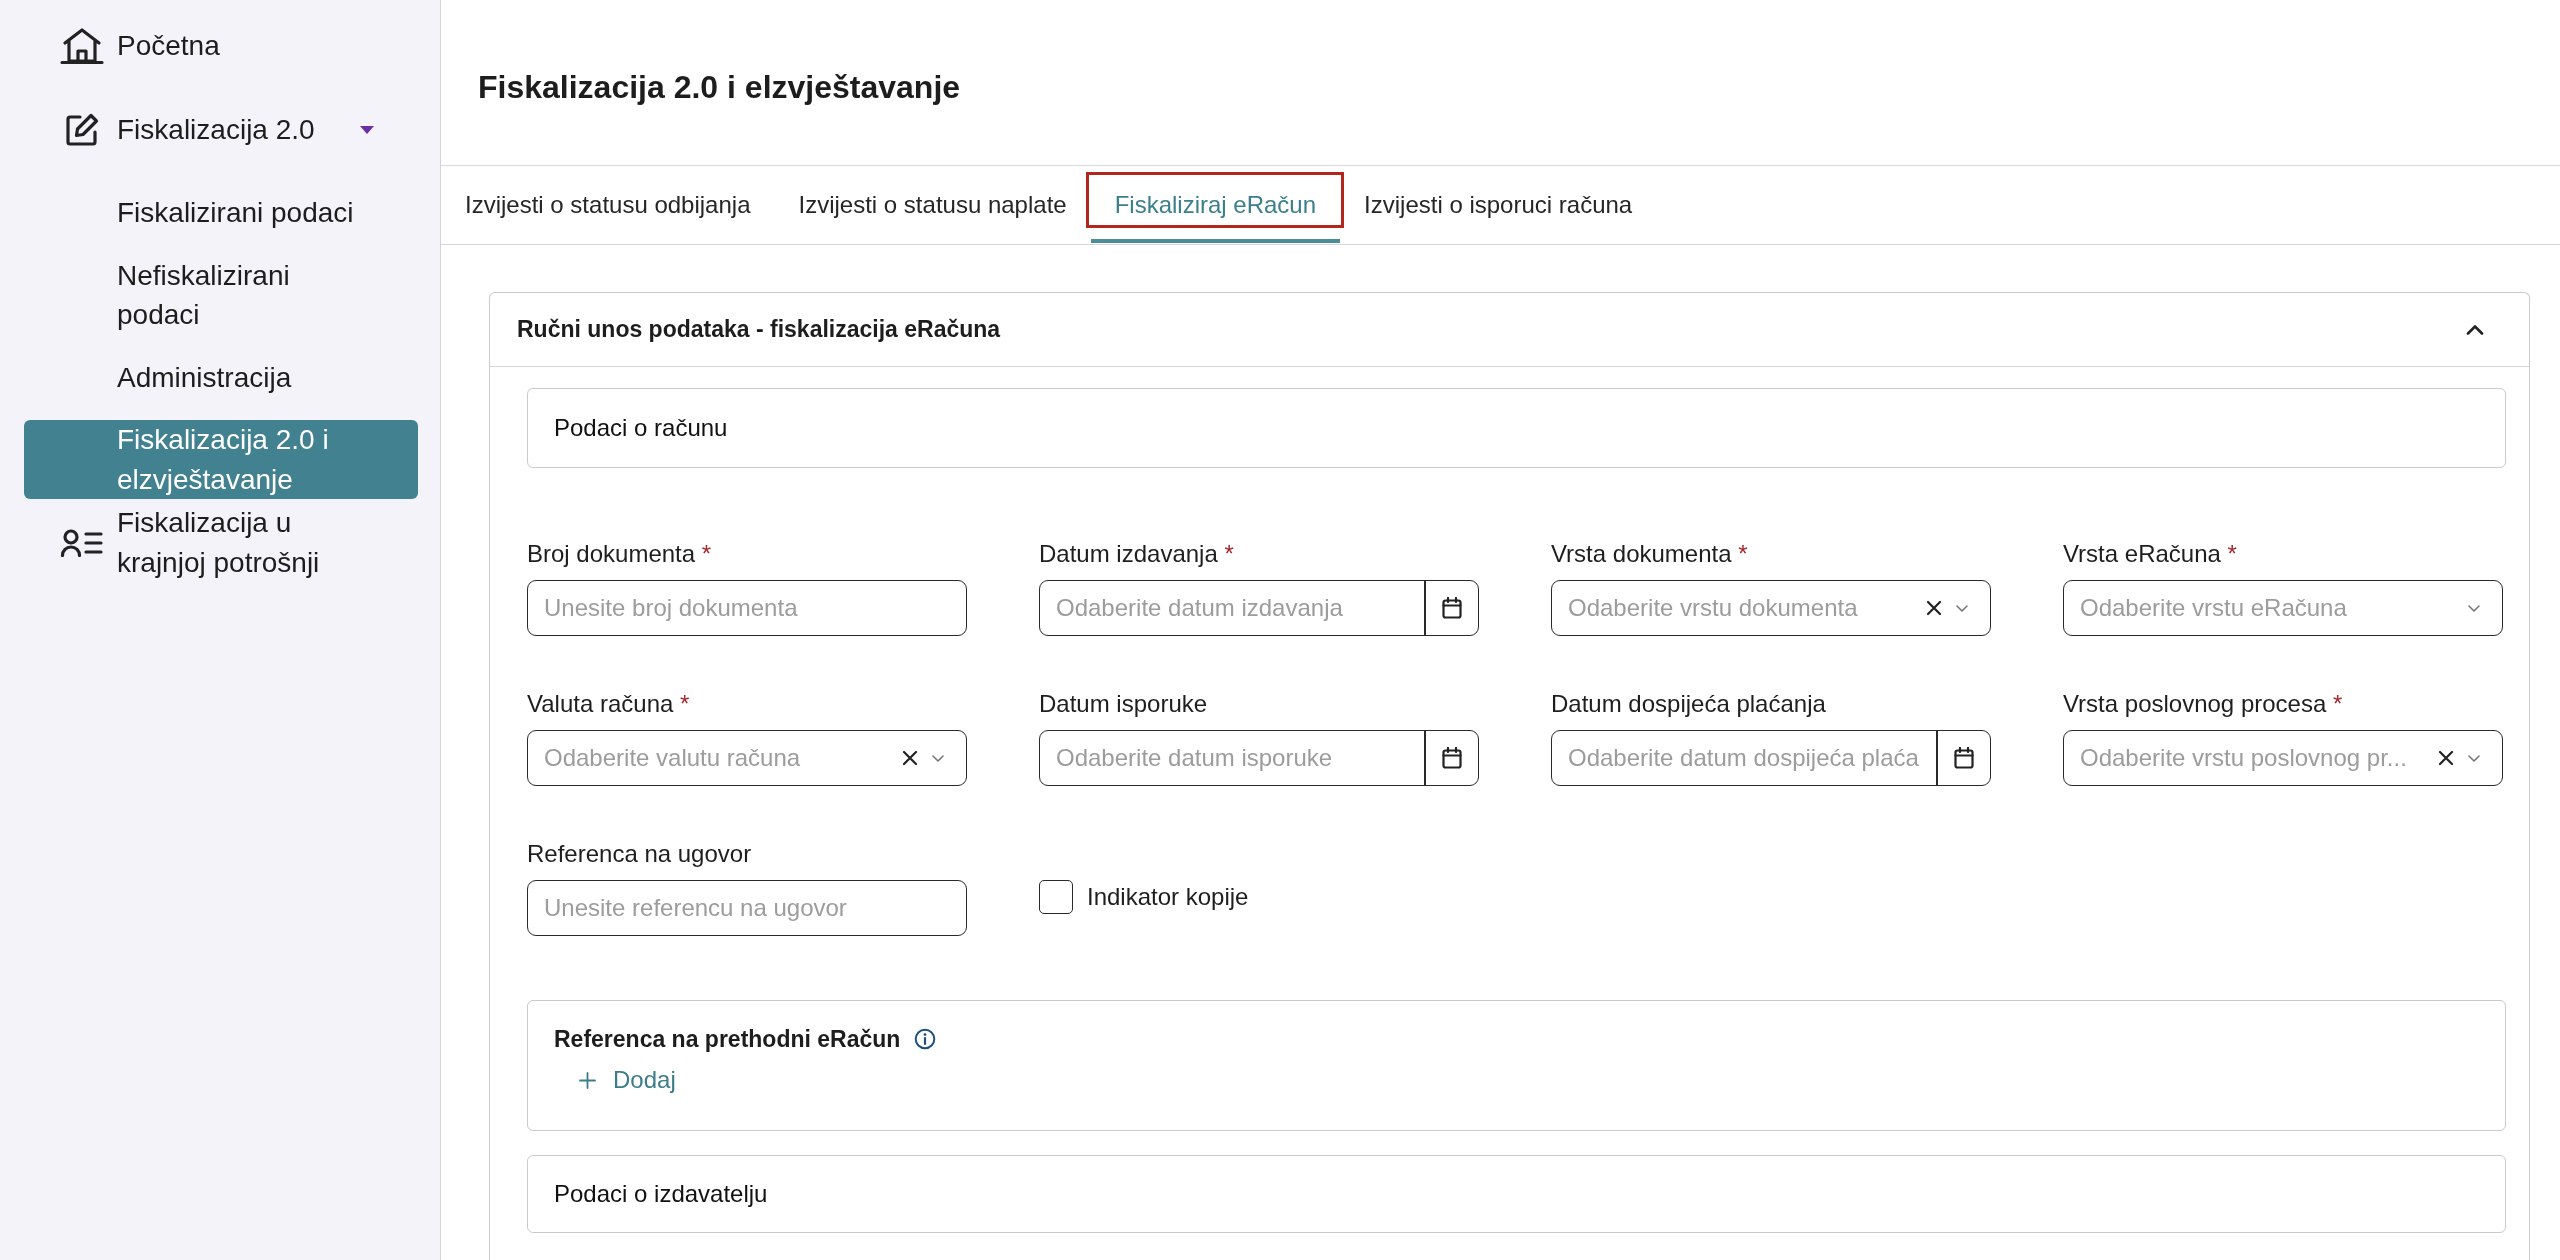 Image resolution: width=2560 pixels, height=1260 pixels. Describe the element at coordinates (221, 213) in the screenshot. I see `sidebar-item: Fiskalizirani podaci` at that location.